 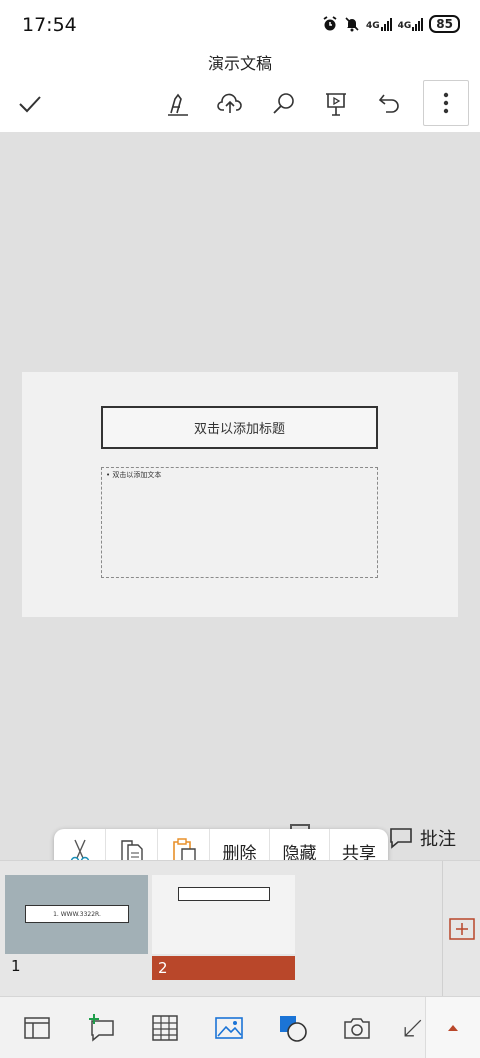 I want to click on mute-bell-icon, so click(x=352, y=24).